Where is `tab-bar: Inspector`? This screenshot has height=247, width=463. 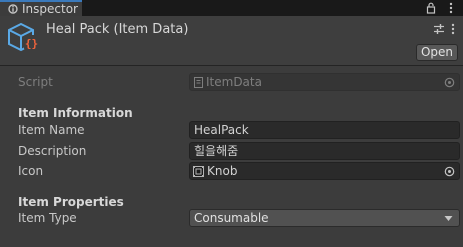
tab-bar: Inspector is located at coordinates (231, 8).